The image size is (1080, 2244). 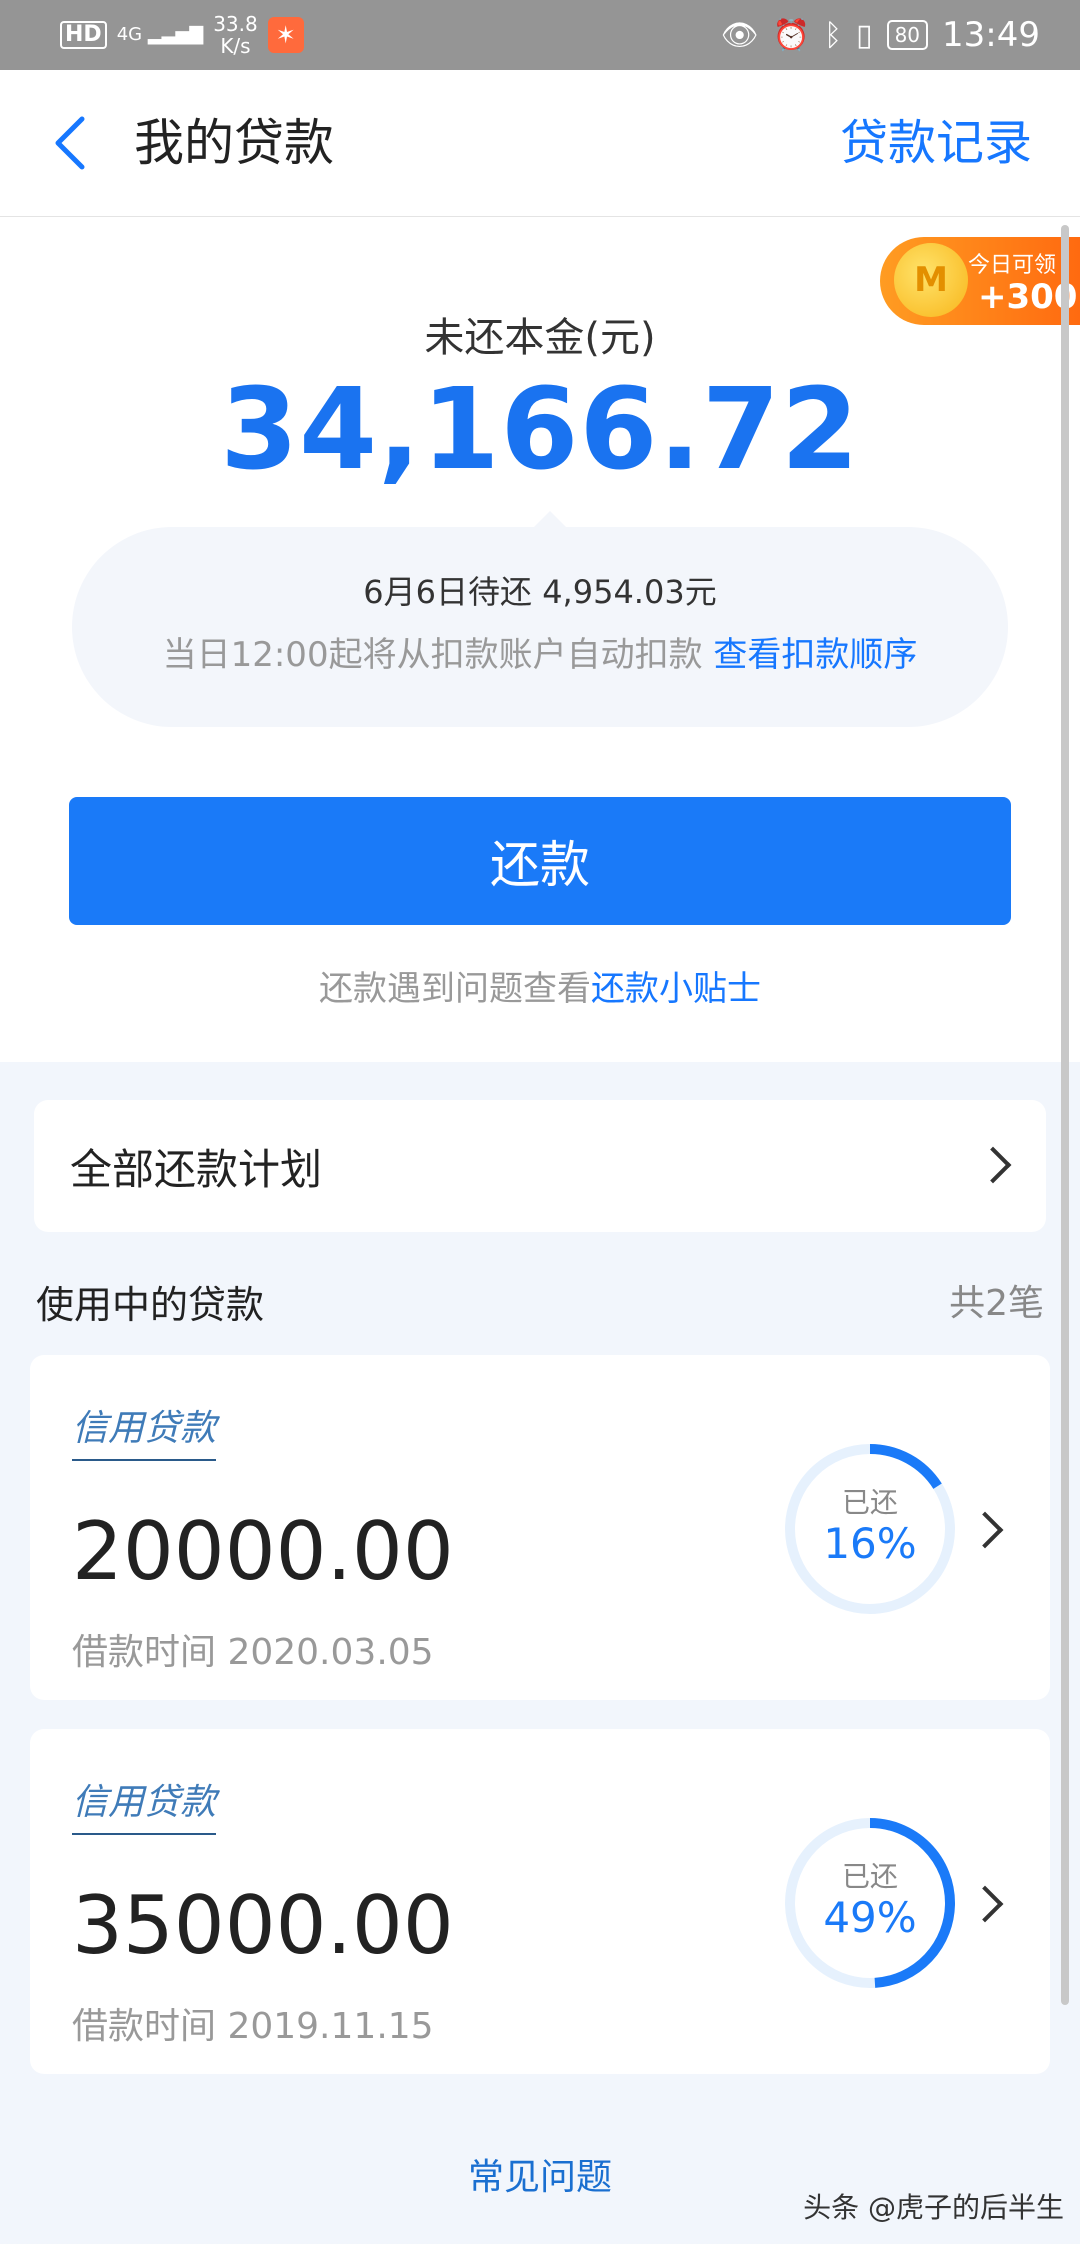 I want to click on plan-label: 全部还款计划, so click(x=196, y=1169).